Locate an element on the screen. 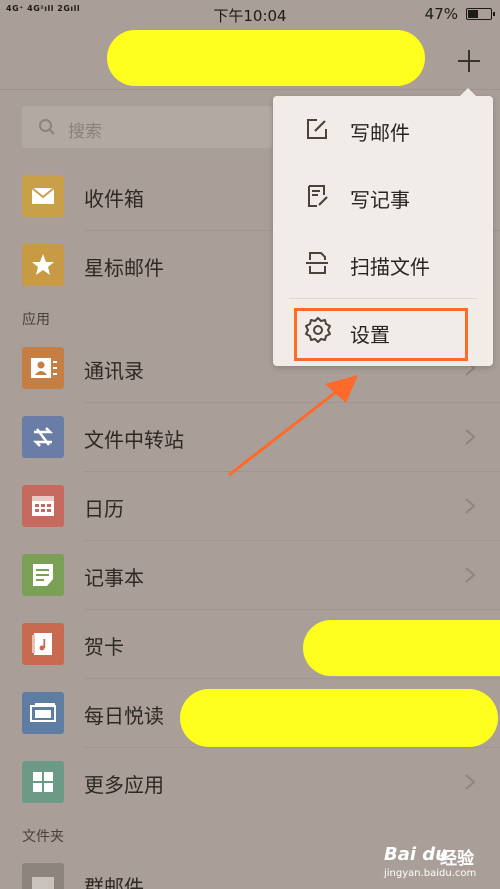 The height and width of the screenshot is (889, 500). watermark-url: jingyan.baidu.com is located at coordinates (430, 873).